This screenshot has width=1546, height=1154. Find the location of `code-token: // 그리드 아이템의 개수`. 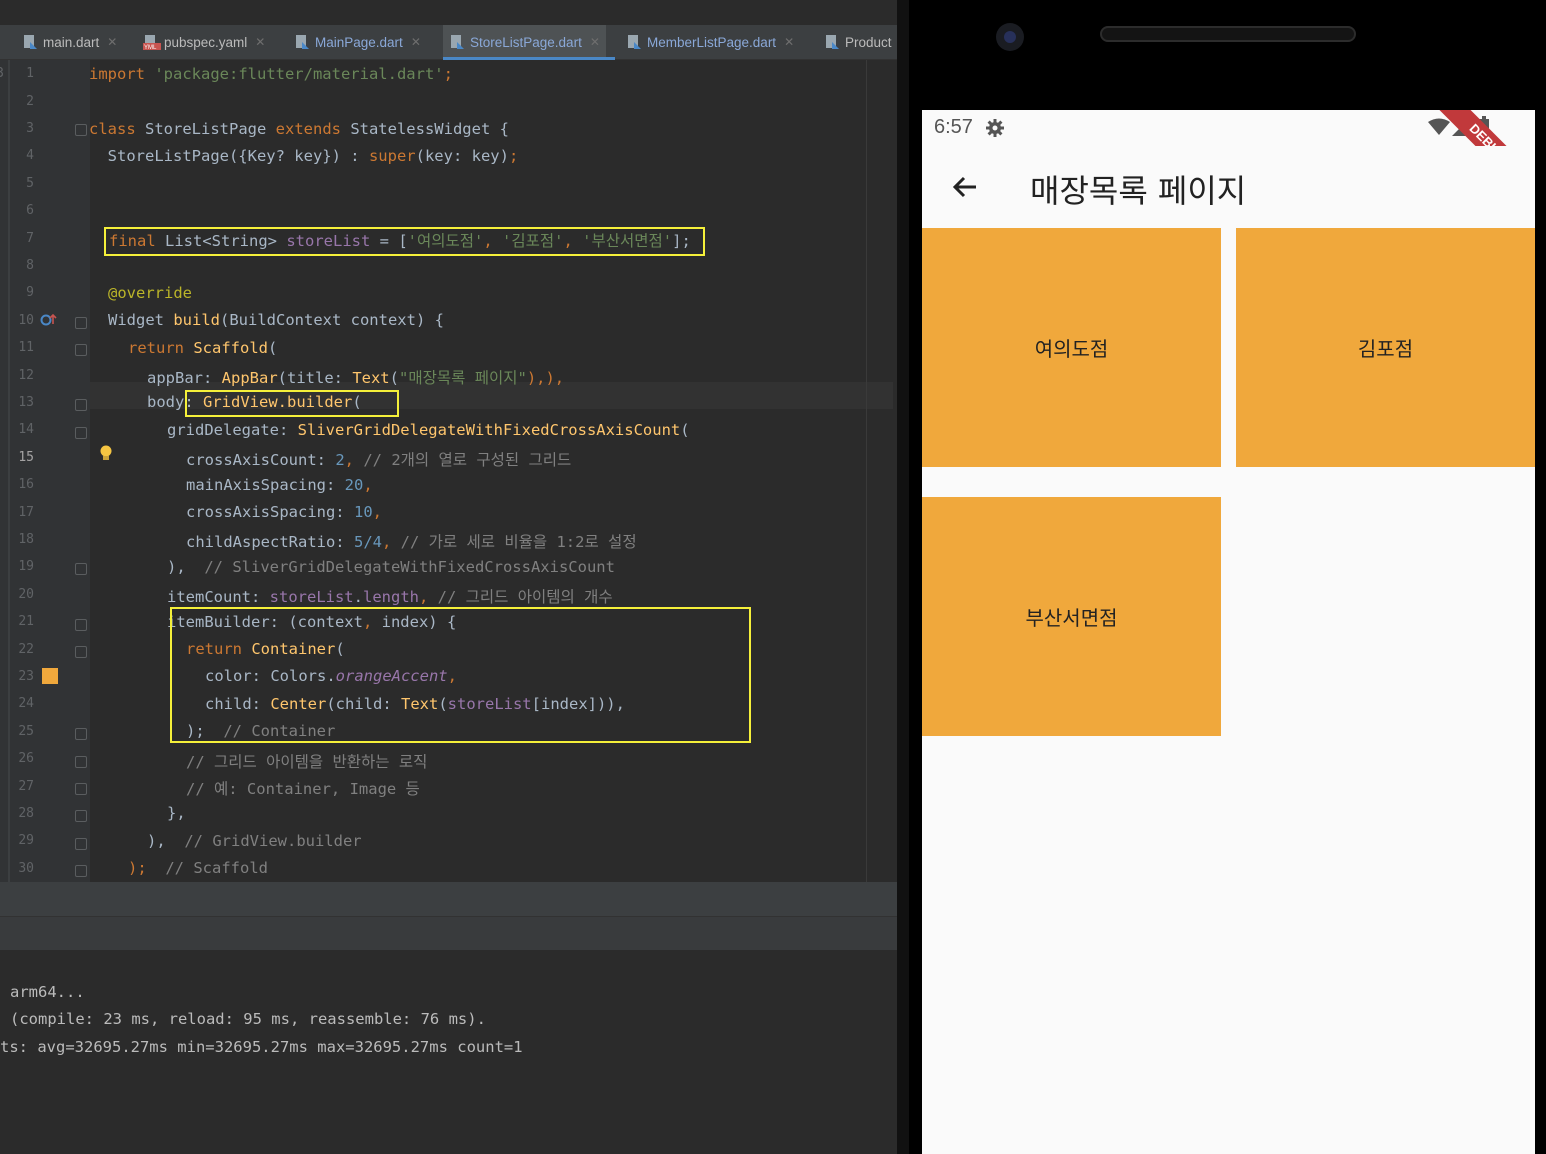

code-token: // 그리드 아이템의 개수 is located at coordinates (525, 597).